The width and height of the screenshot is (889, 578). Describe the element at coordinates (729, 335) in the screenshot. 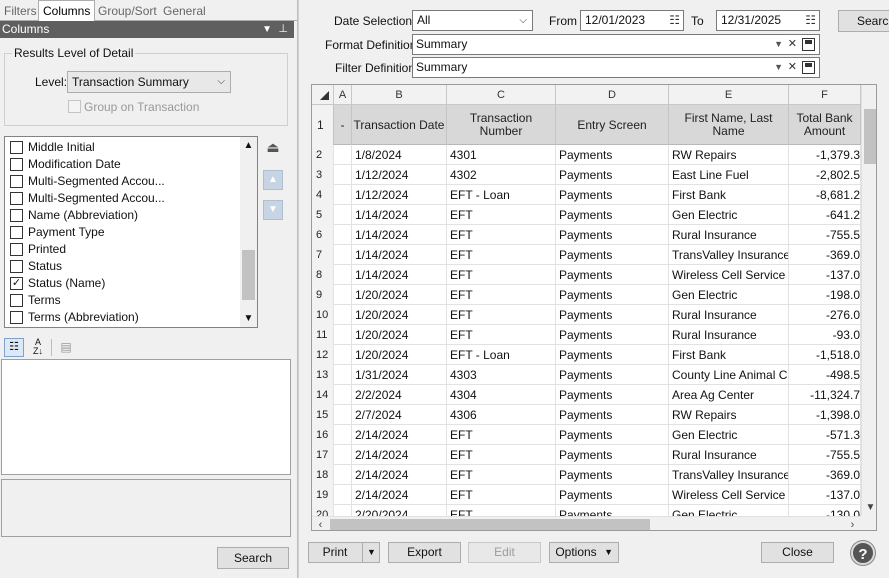

I see `cell-name: Rural Insurance` at that location.